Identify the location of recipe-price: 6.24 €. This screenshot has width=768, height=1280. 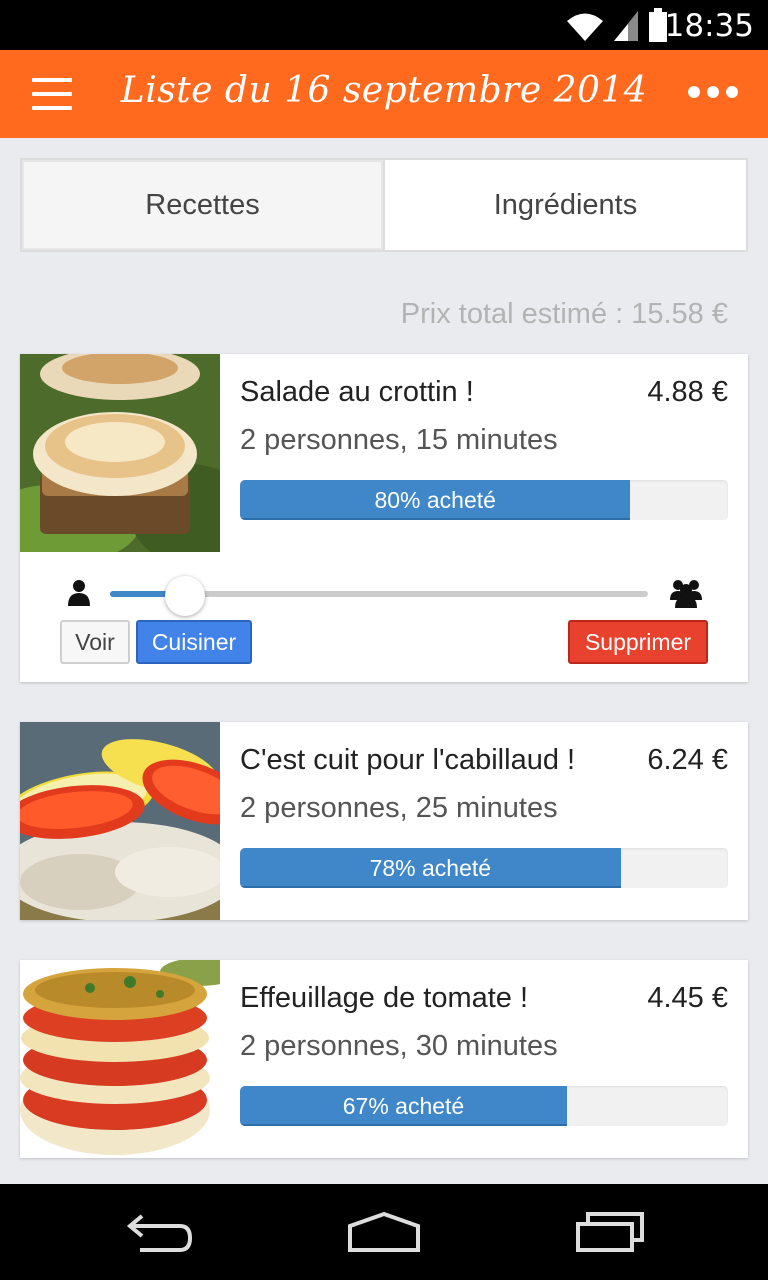
(687, 760).